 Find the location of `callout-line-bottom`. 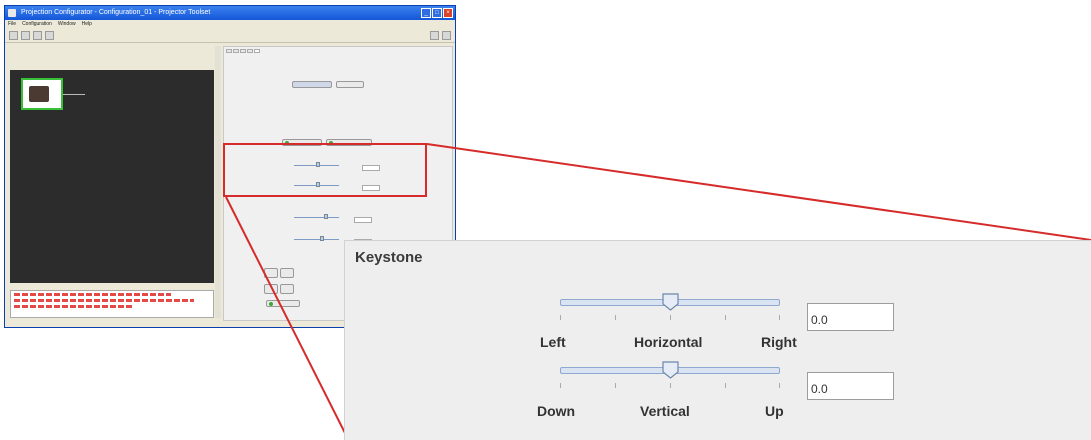

callout-line-bottom is located at coordinates (287, 317).